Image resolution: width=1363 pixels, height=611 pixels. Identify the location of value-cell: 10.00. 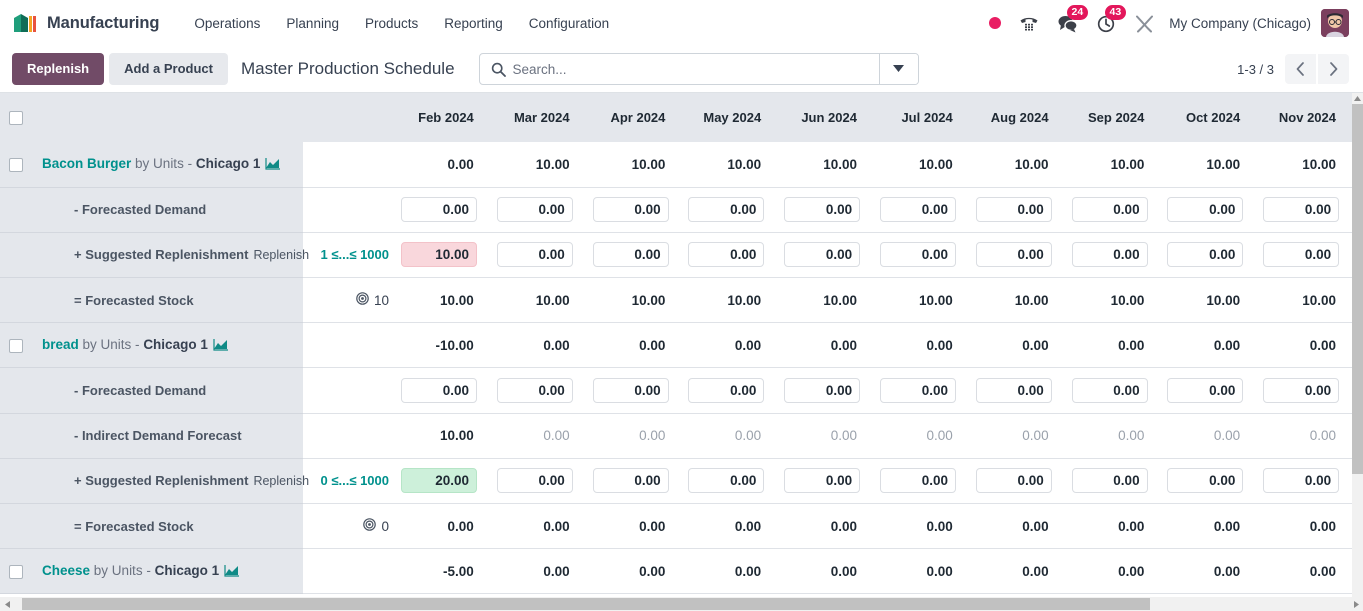
(443, 255).